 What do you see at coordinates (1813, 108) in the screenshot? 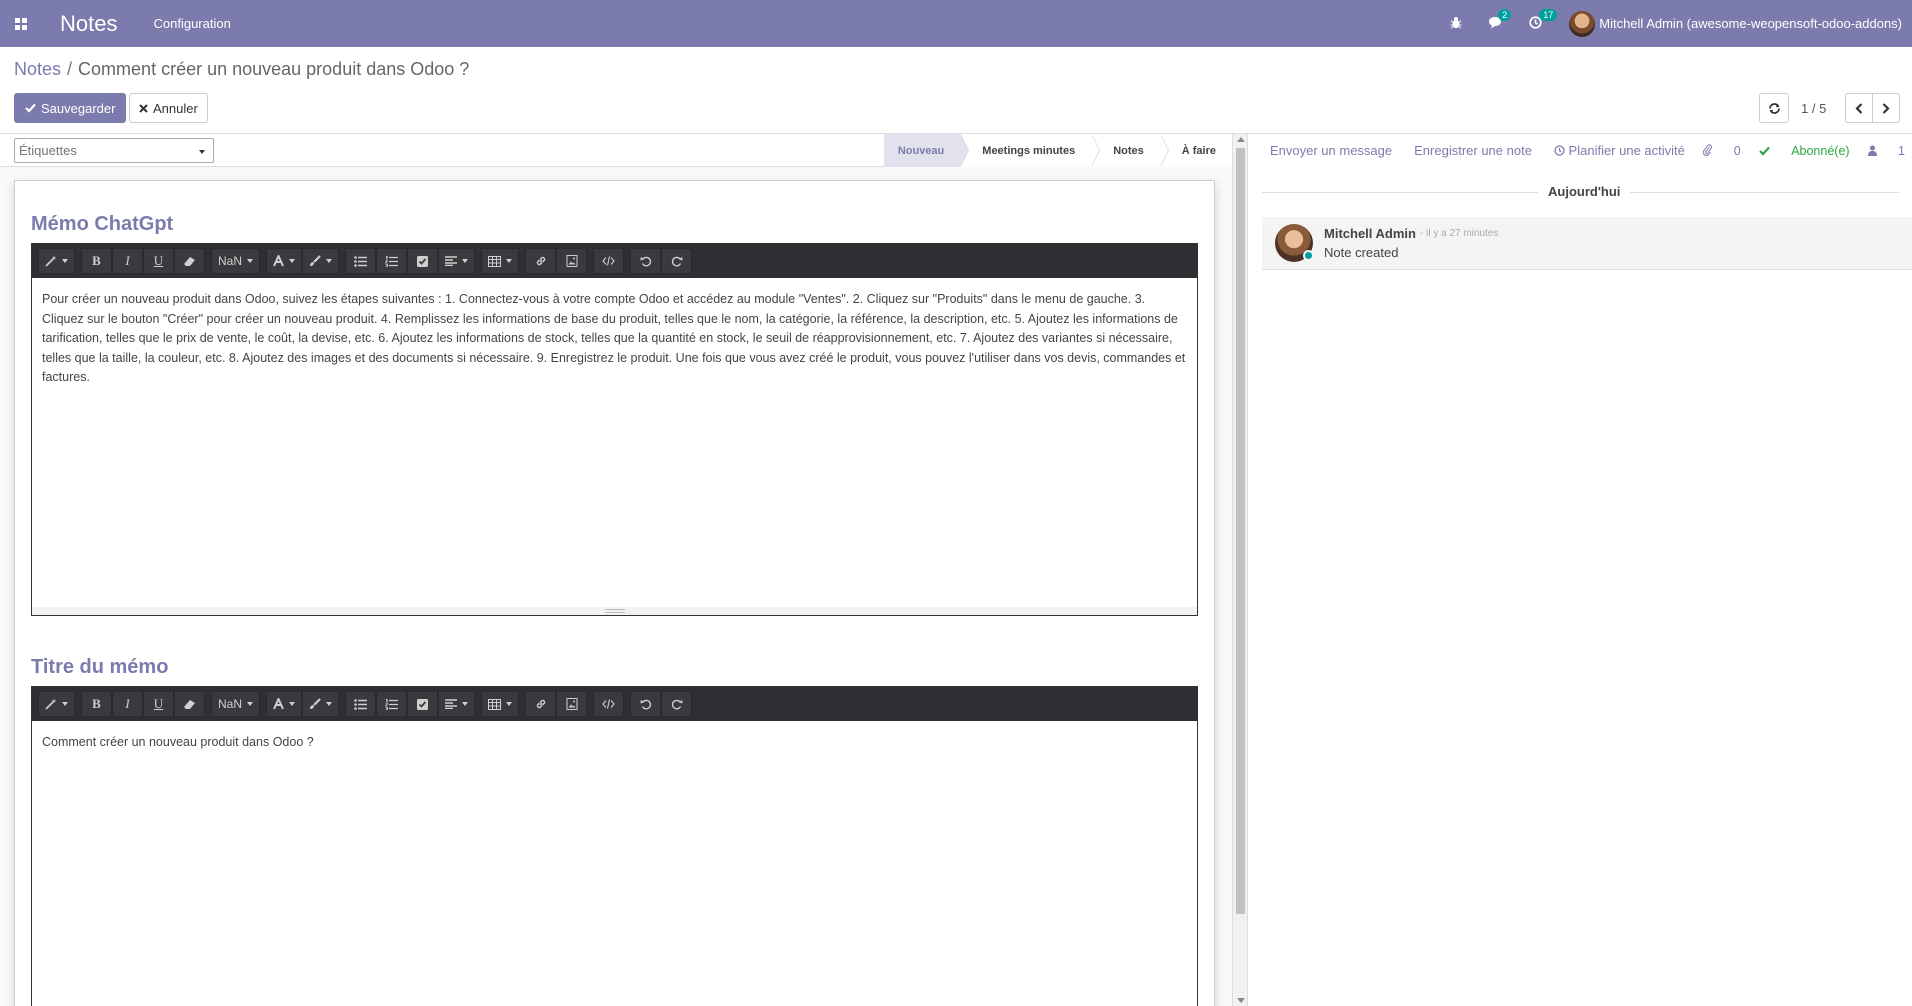
I see `pager-value: 1 / 5` at bounding box center [1813, 108].